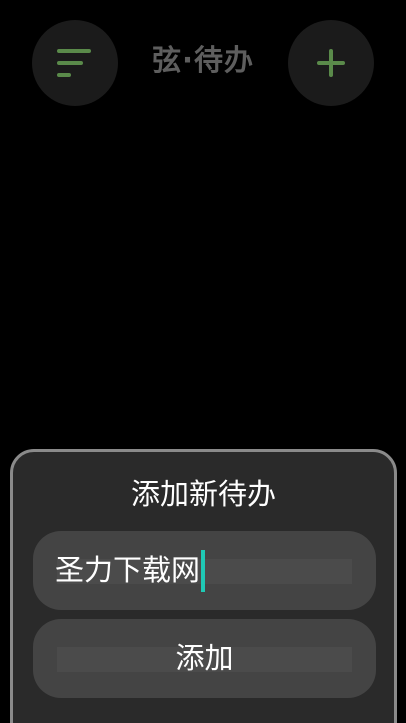 This screenshot has width=406, height=723. I want to click on todo-input-text: 圣力下载网, so click(130, 570).